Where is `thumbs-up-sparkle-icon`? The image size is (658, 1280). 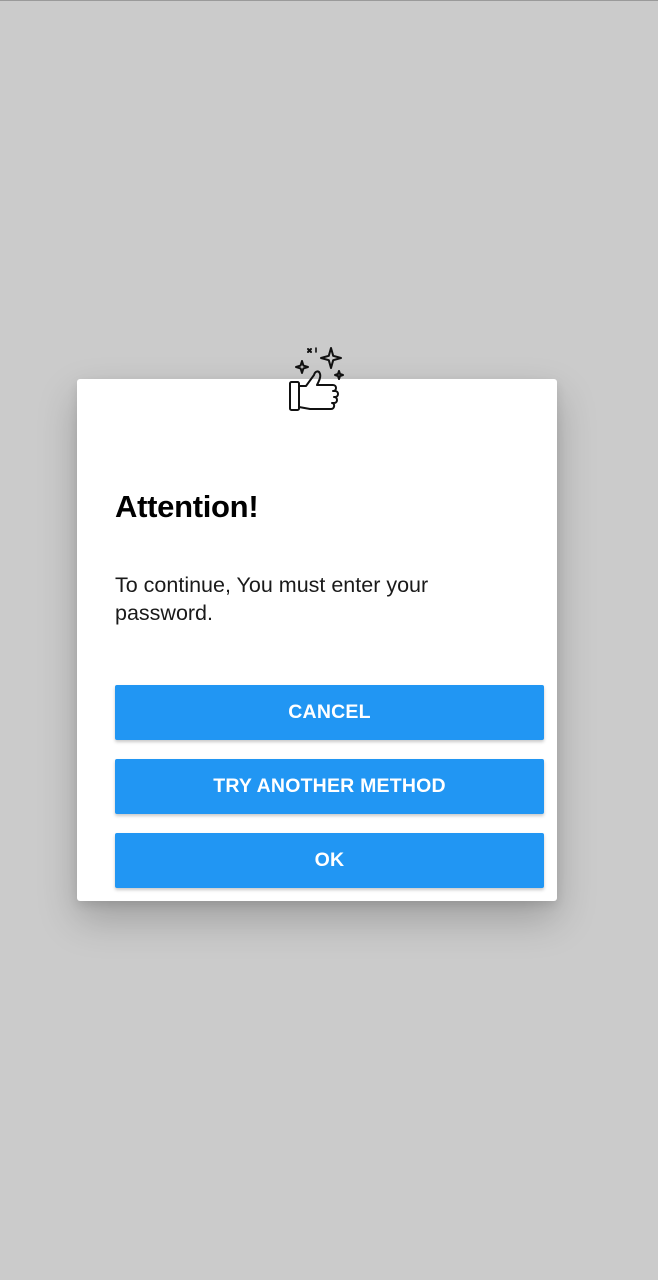
thumbs-up-sparkle-icon is located at coordinates (318, 380).